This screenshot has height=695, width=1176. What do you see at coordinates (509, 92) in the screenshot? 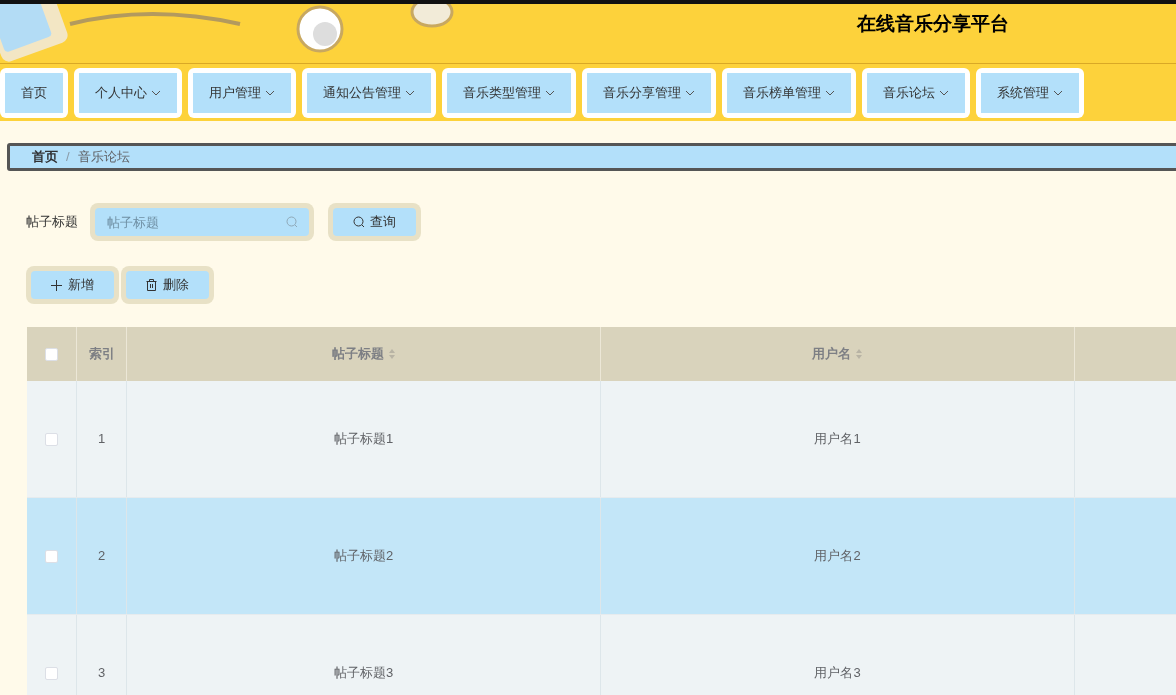
I see `nav-item: 音乐类型管理` at bounding box center [509, 92].